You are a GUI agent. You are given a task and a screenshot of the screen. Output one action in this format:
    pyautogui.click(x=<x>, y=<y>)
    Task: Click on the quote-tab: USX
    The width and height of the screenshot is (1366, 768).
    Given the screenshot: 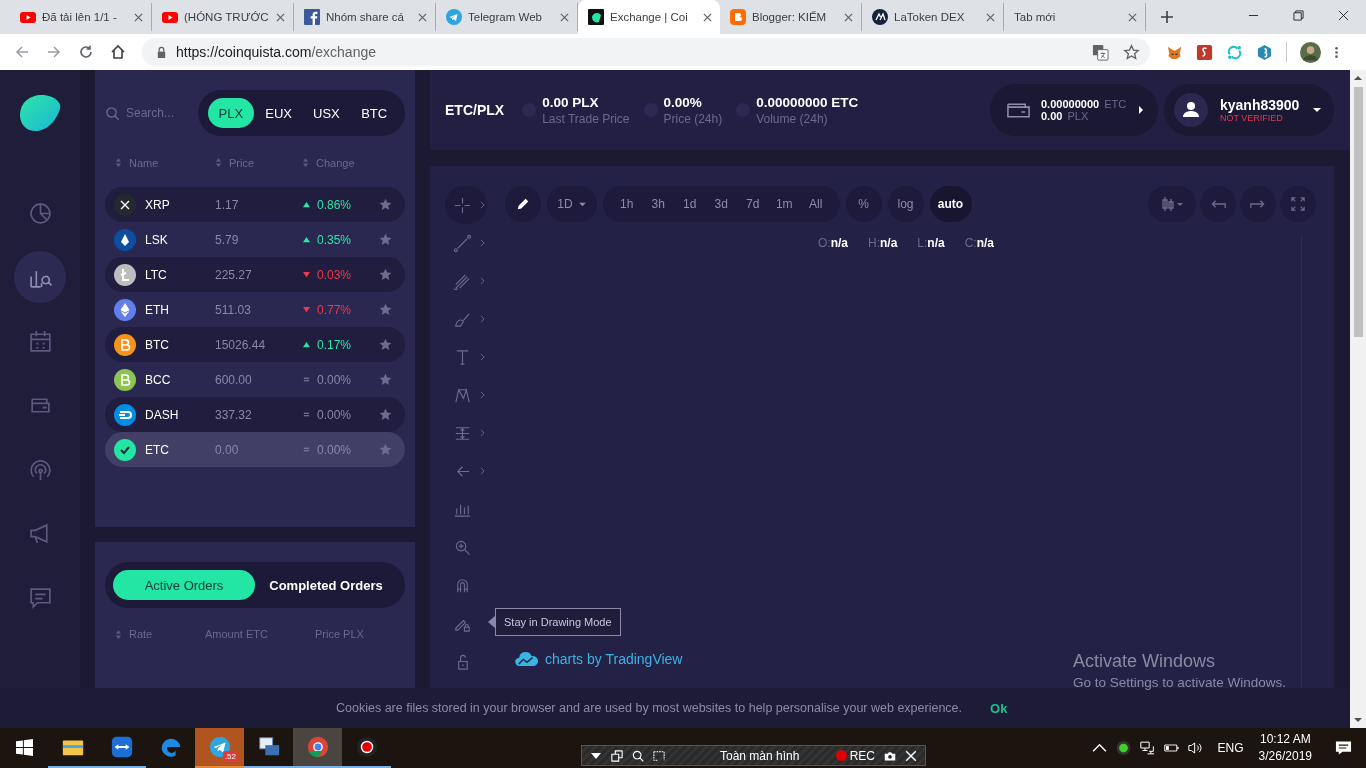 What is the action you would take?
    pyautogui.click(x=326, y=113)
    